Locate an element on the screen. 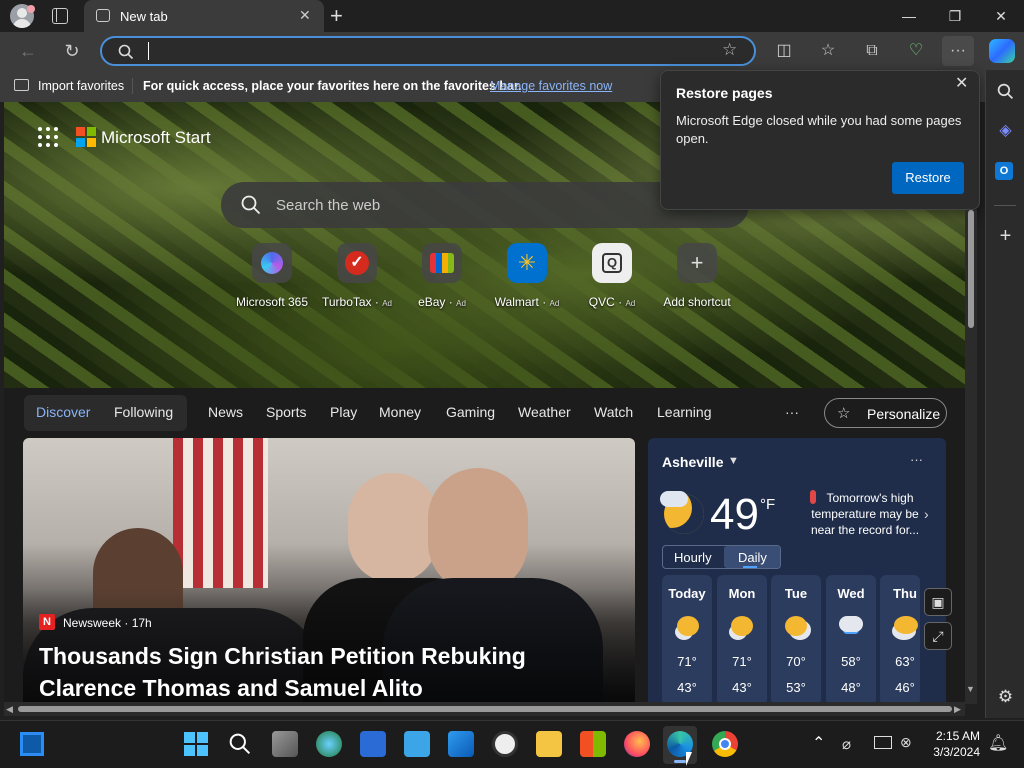 This screenshot has width=1024, height=768. quick-link-microsoft-365: Microsoft 365 is located at coordinates (272, 276).